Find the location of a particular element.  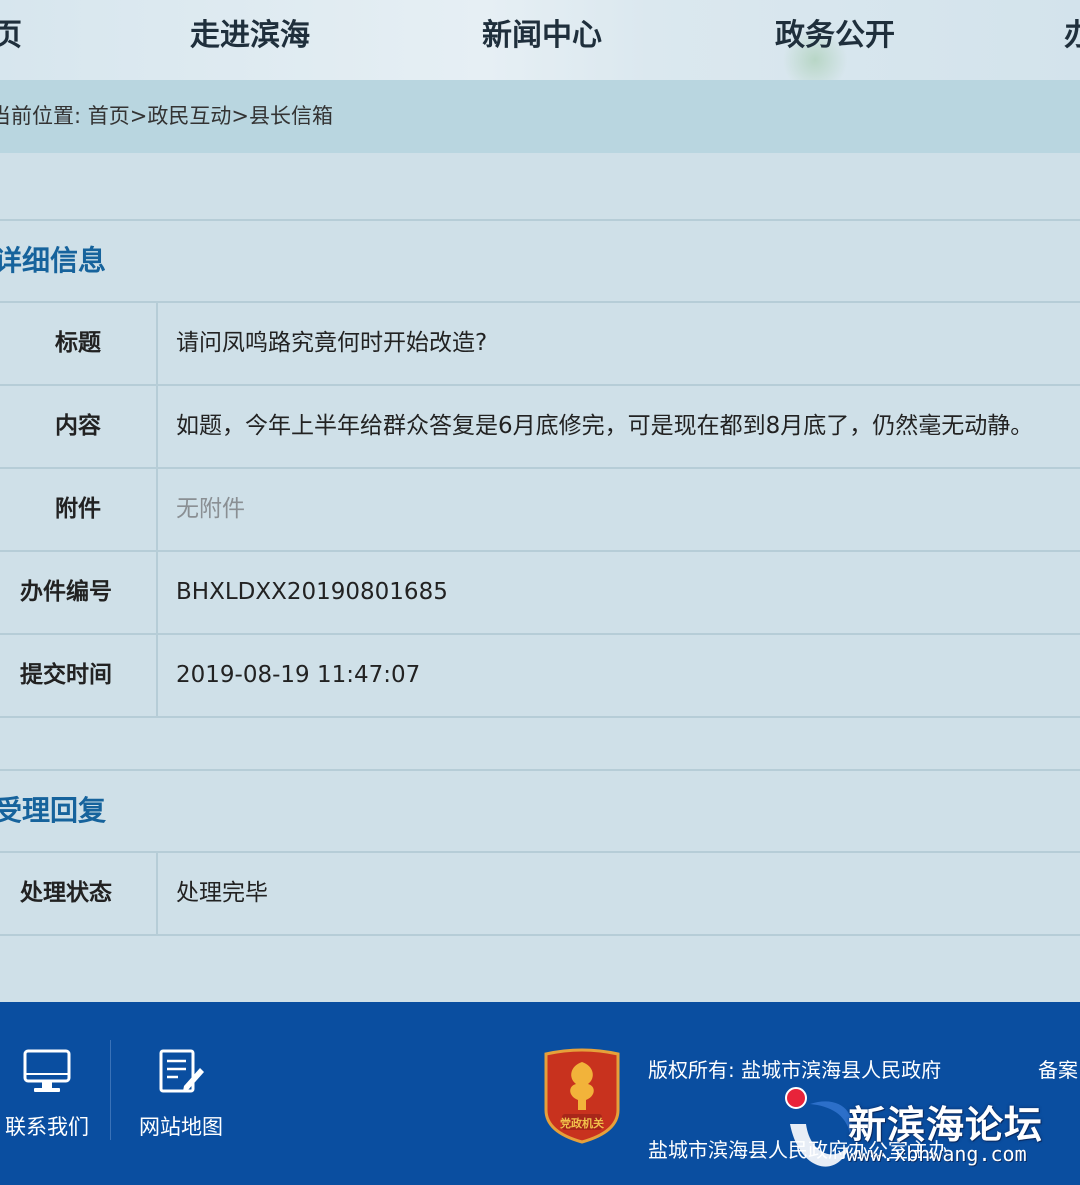

breadcrumb-text: 当前位置: 首页>政民互动>县长信箱 is located at coordinates (166, 116).